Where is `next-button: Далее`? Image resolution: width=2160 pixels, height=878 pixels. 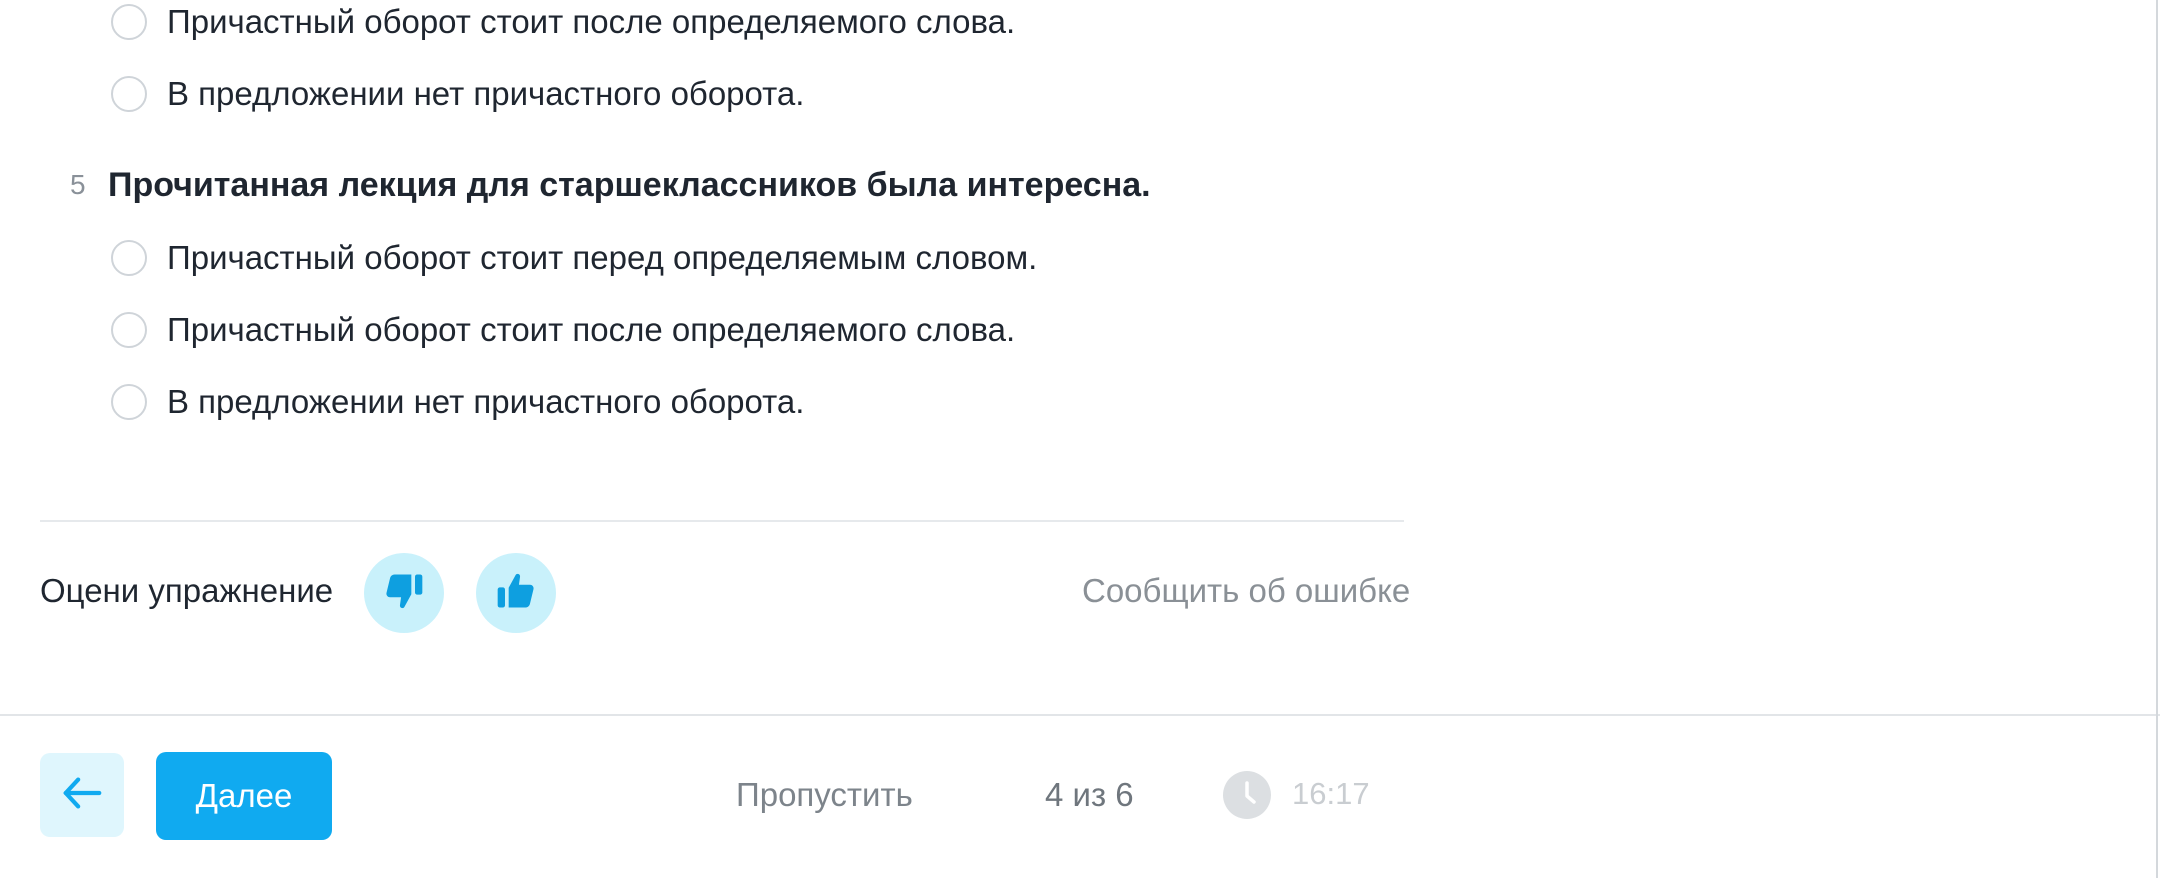 next-button: Далее is located at coordinates (244, 796).